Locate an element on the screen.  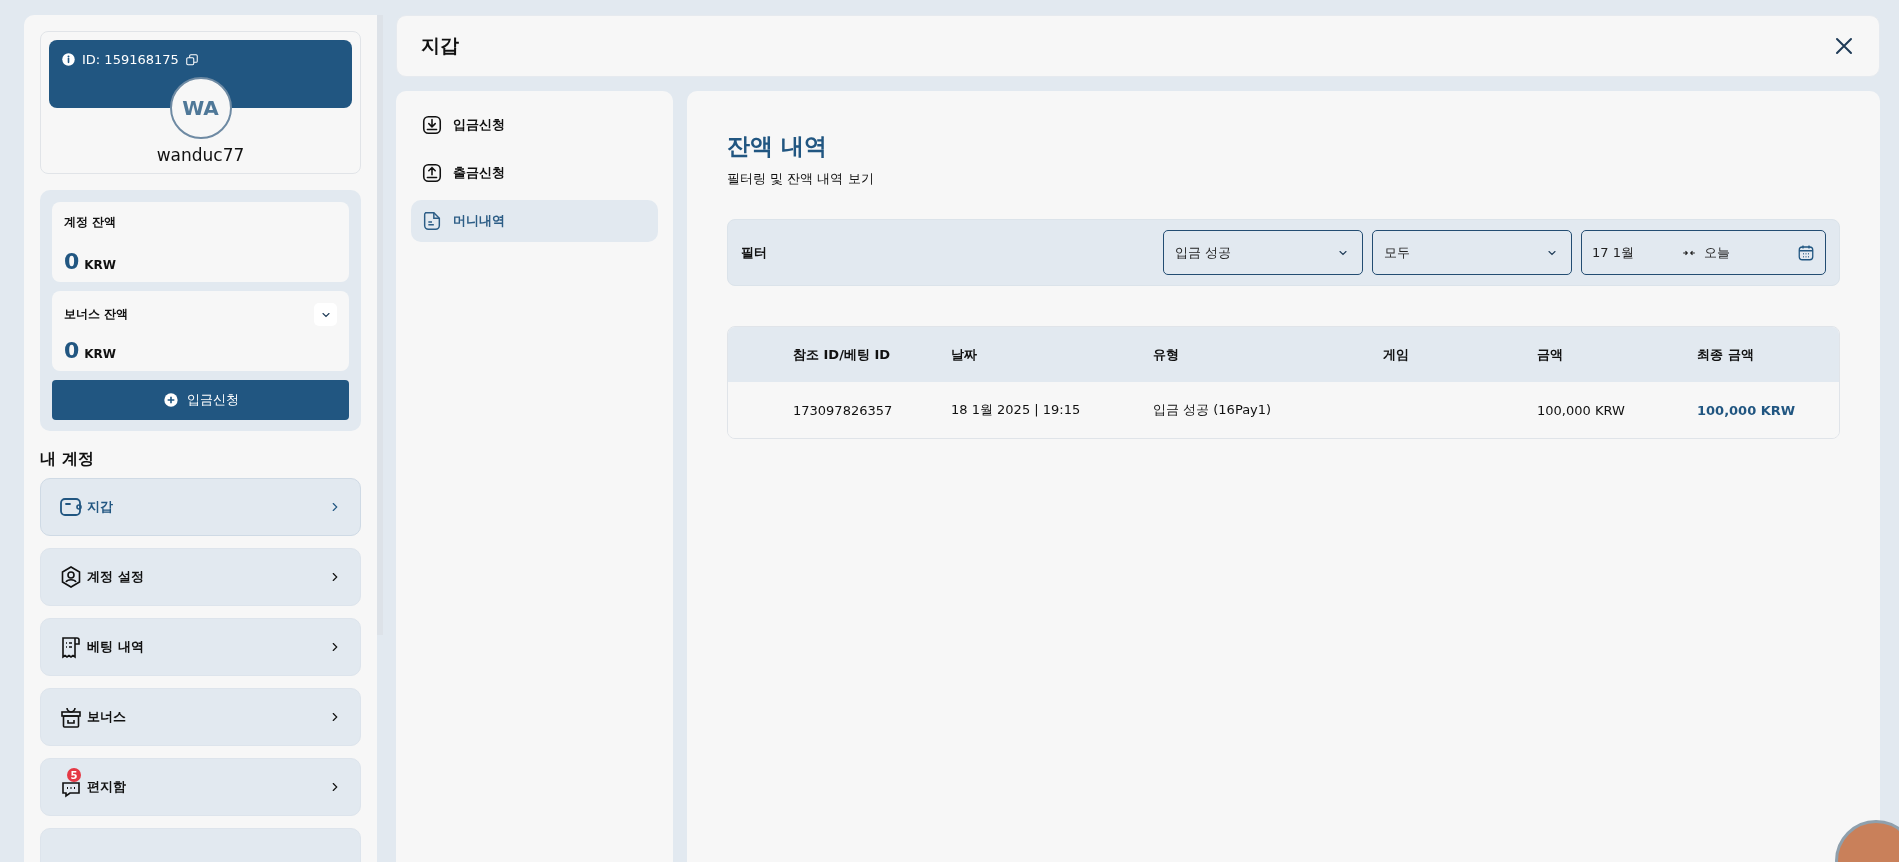
document-icon is located at coordinates (432, 221).